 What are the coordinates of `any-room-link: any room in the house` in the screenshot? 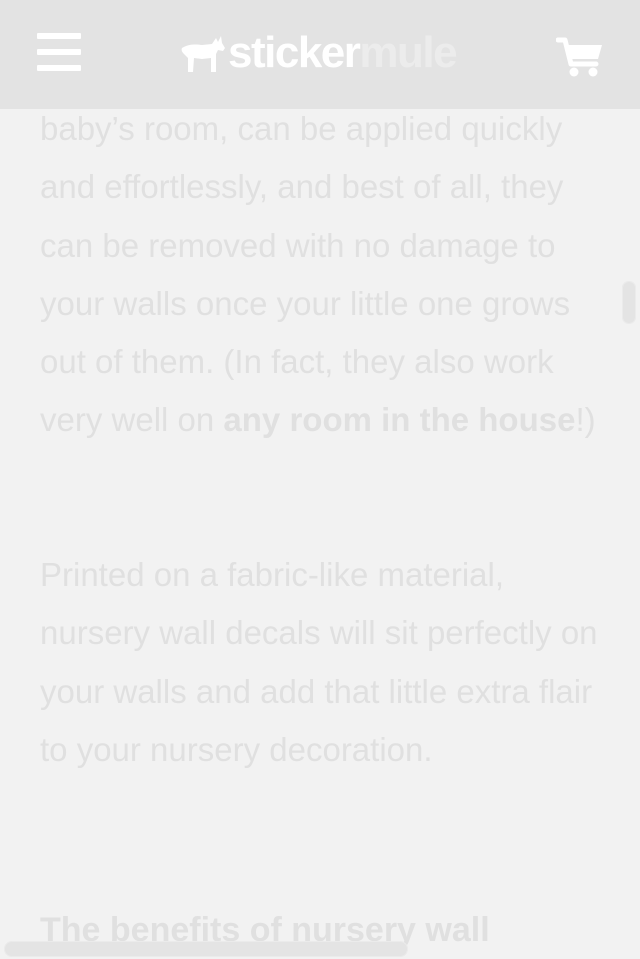 It's located at (399, 419).